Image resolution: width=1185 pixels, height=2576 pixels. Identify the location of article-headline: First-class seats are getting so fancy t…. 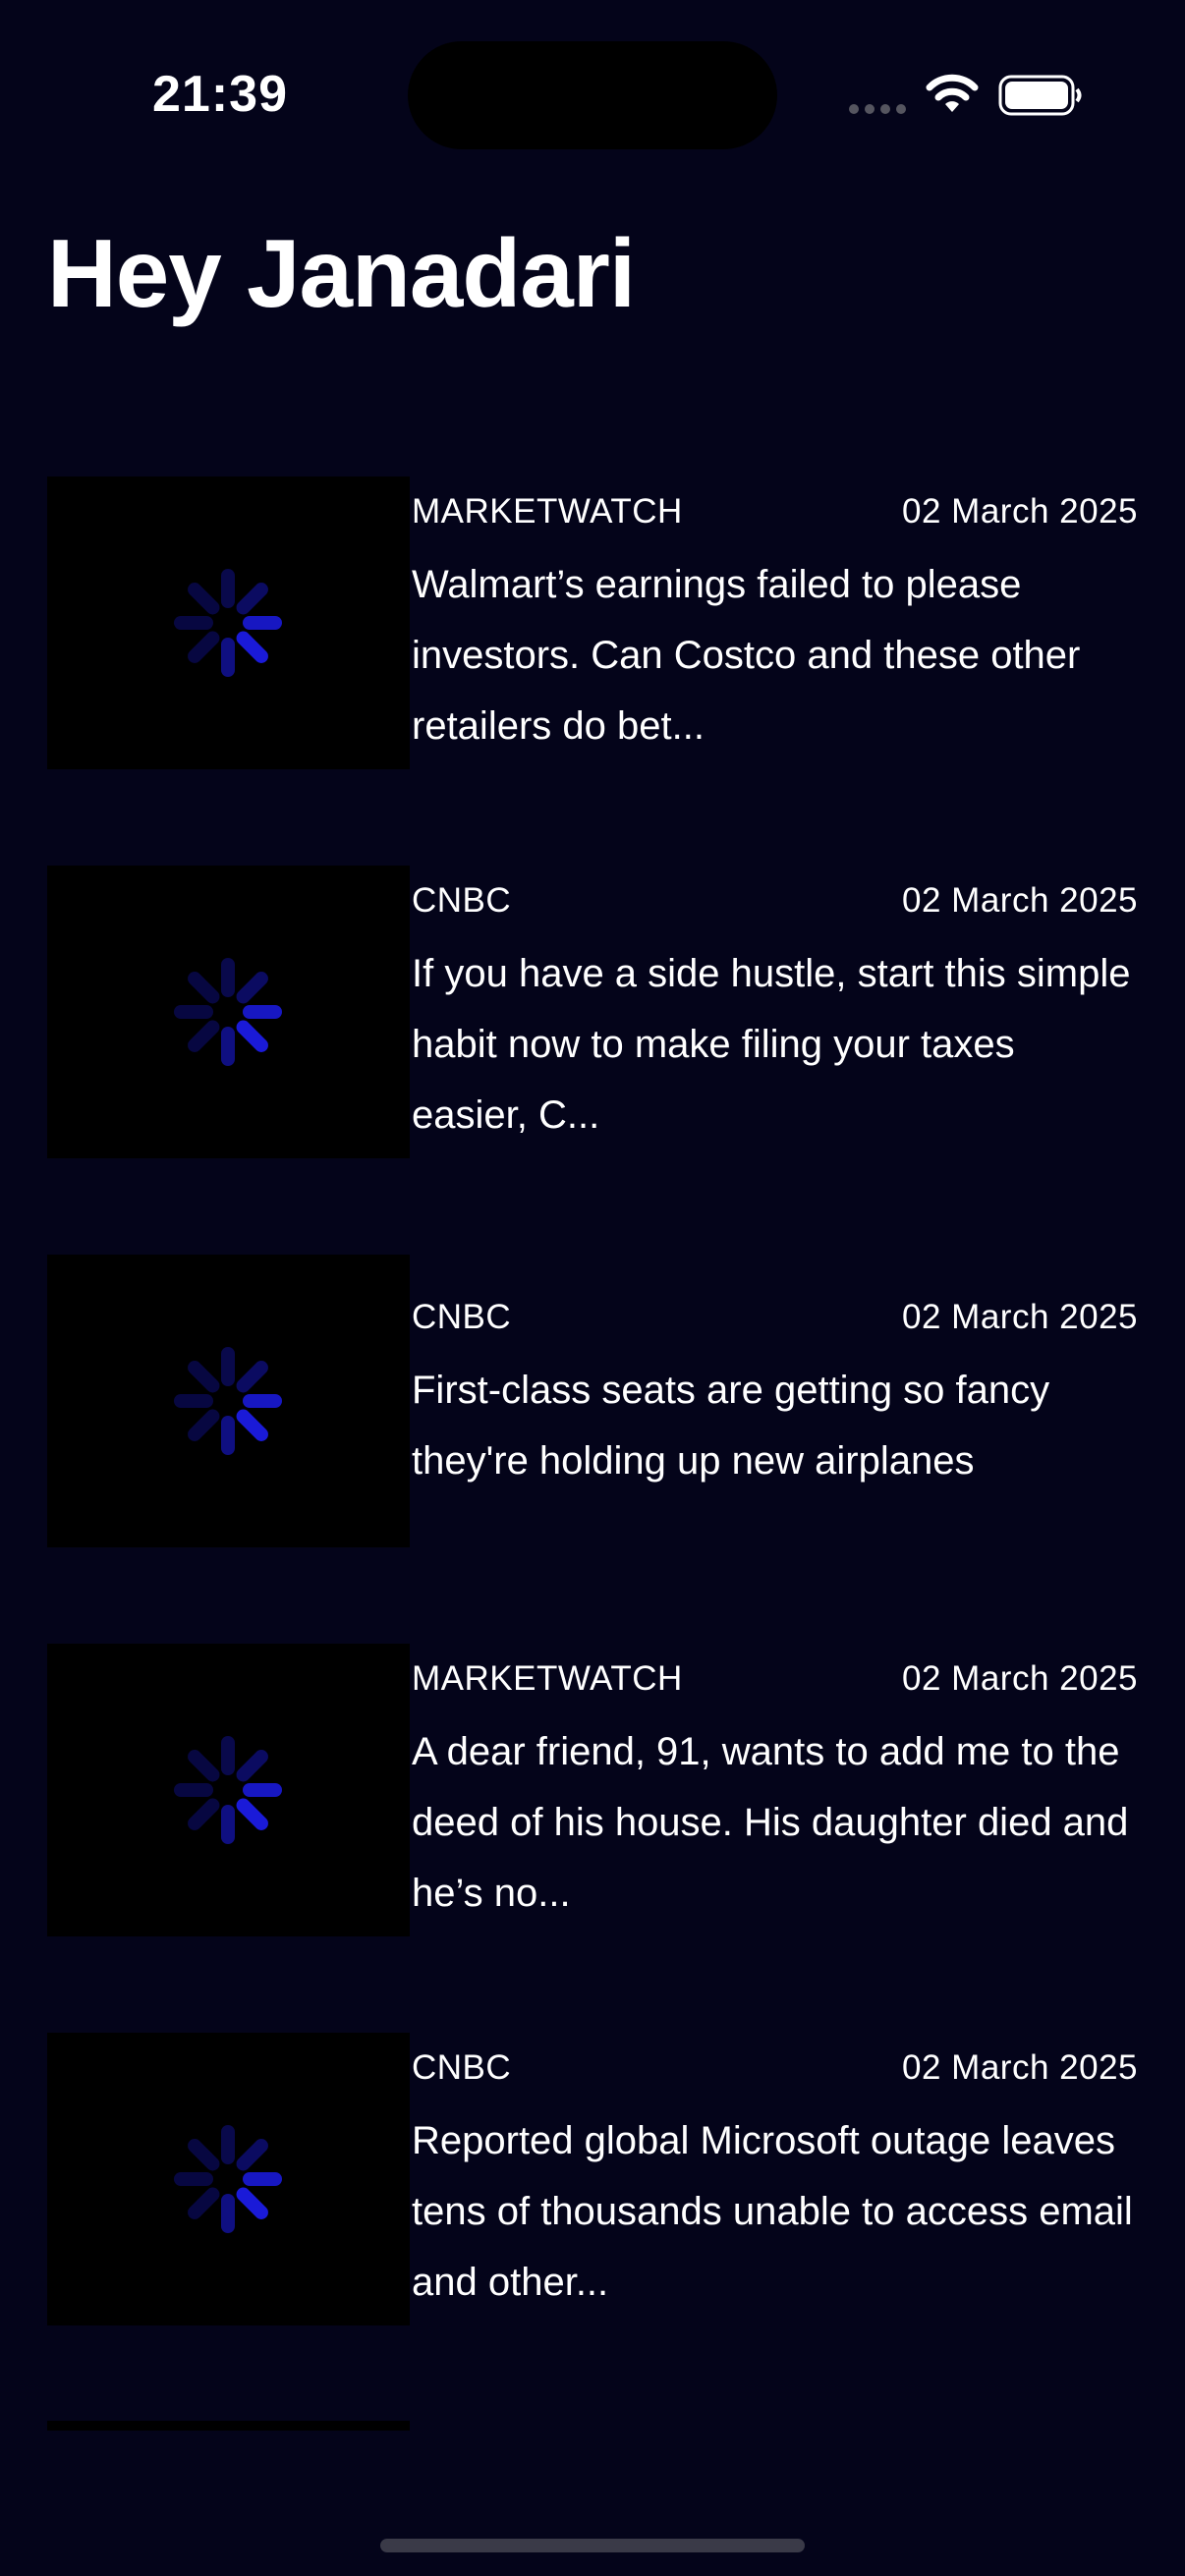
(775, 1425).